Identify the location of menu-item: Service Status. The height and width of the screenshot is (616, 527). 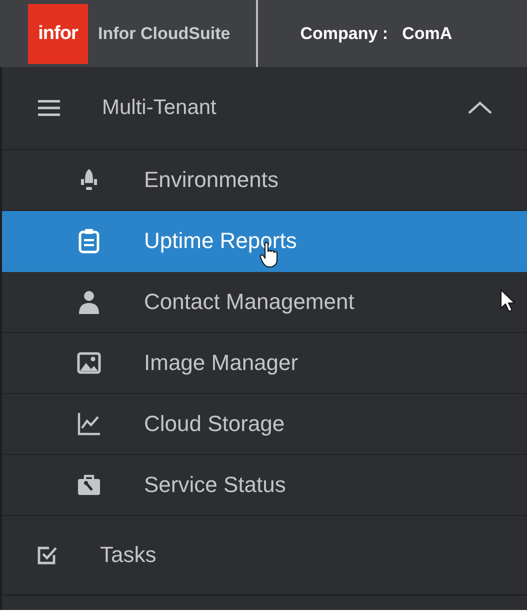
(264, 485).